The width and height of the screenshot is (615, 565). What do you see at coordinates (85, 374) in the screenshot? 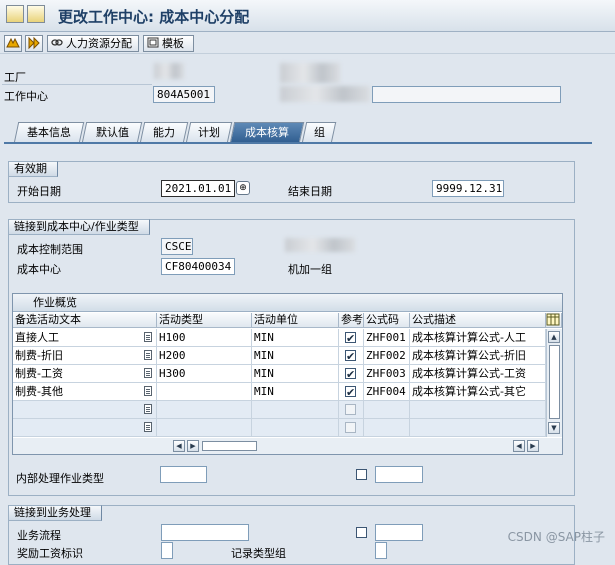
I see `cell-text: 制费-工资` at bounding box center [85, 374].